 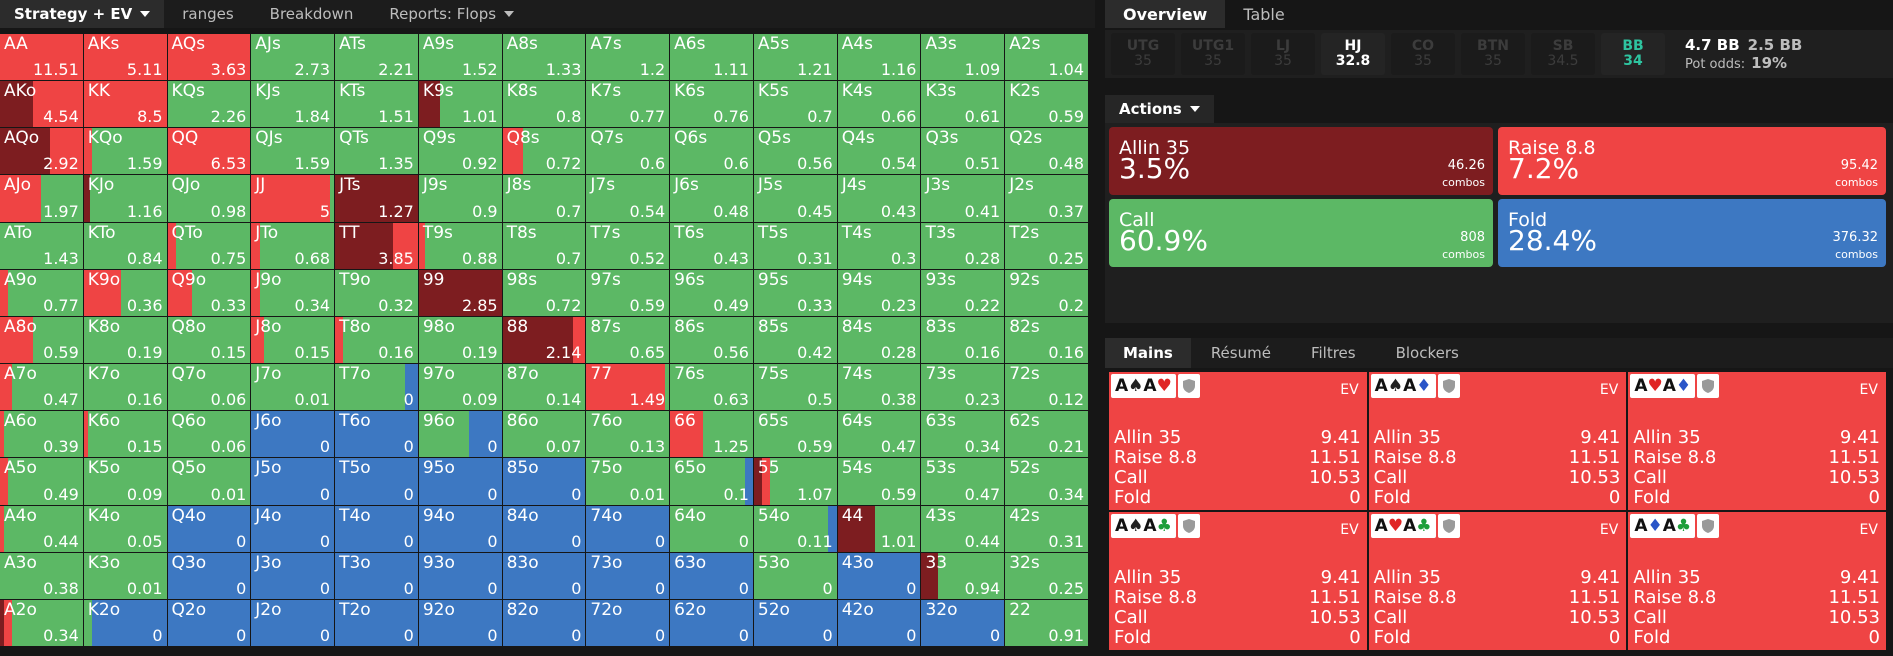 I want to click on tab-blockers: Blockers, so click(x=1427, y=353).